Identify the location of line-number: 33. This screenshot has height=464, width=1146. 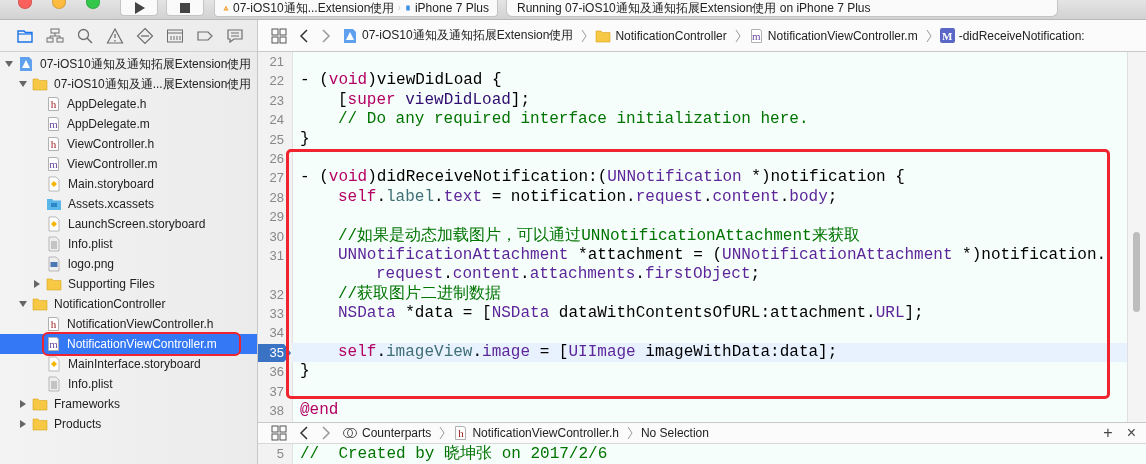
(276, 314).